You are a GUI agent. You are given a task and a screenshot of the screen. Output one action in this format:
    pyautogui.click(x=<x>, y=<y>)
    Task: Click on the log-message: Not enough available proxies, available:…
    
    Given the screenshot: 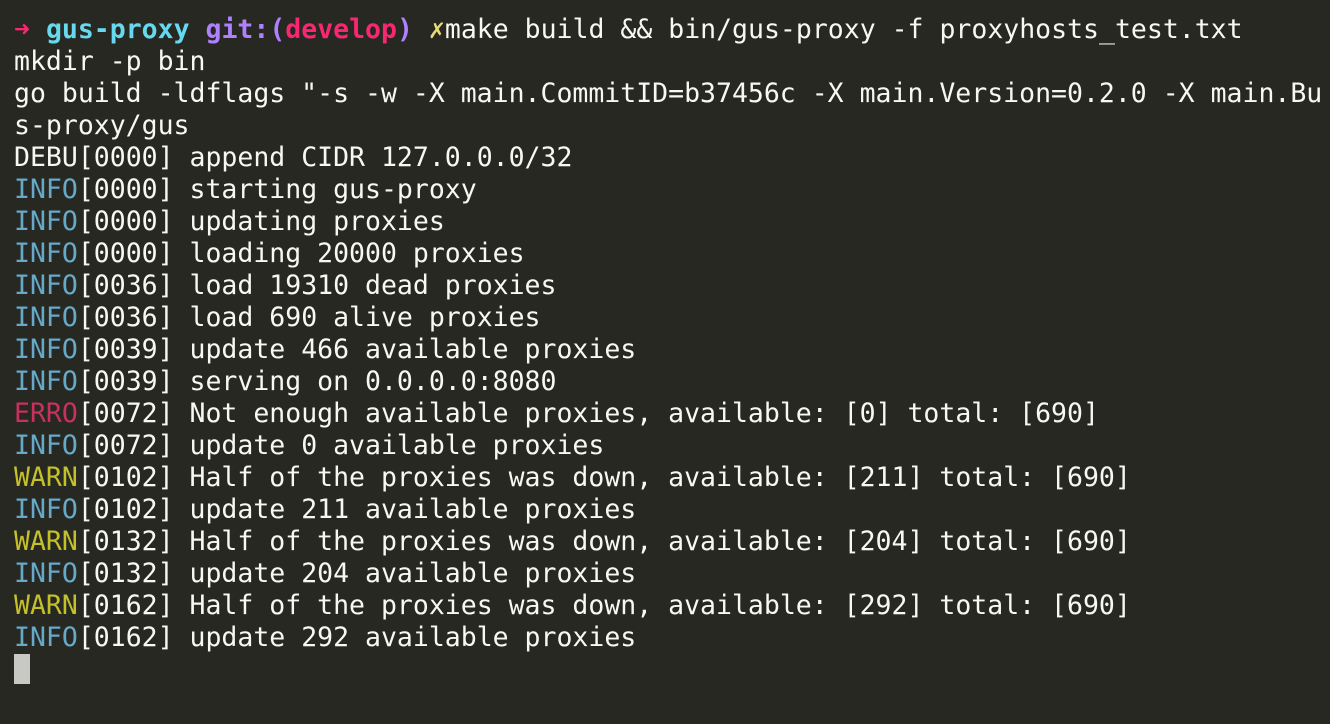 What is the action you would take?
    pyautogui.click(x=636, y=413)
    